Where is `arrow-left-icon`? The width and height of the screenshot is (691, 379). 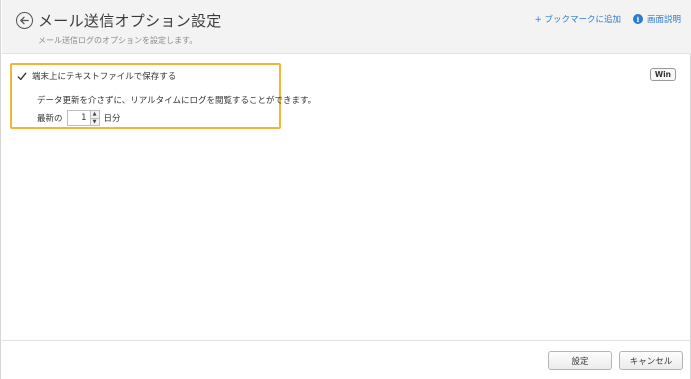 arrow-left-icon is located at coordinates (24, 20).